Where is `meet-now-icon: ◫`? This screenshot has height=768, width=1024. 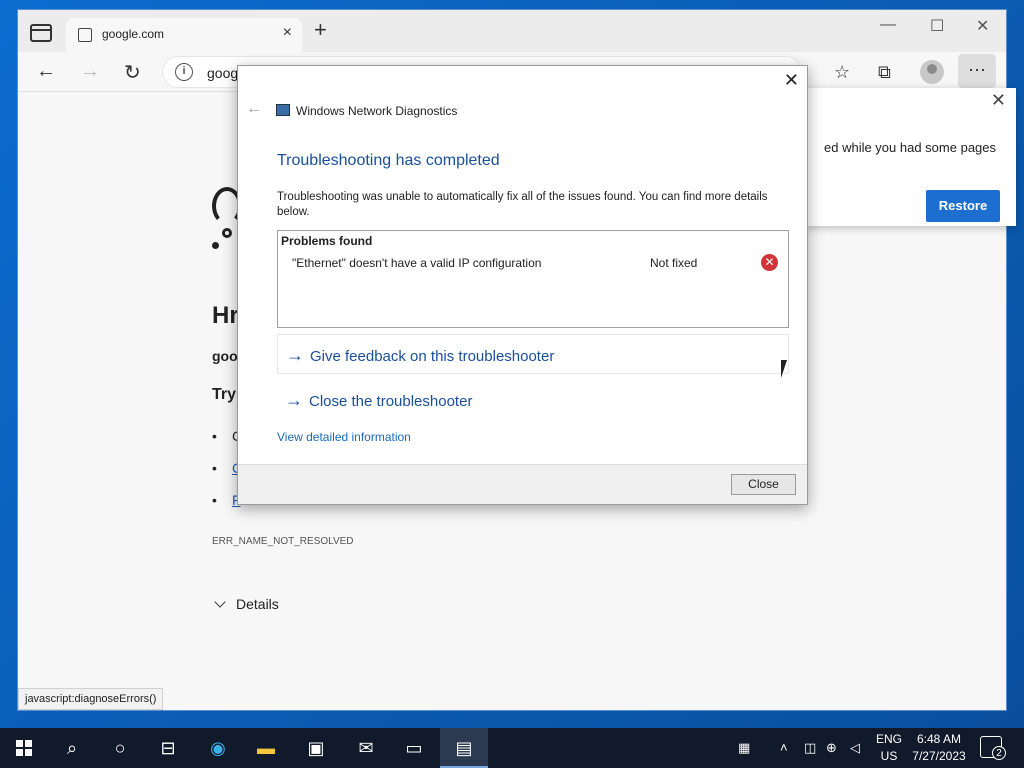 meet-now-icon: ◫ is located at coordinates (810, 748).